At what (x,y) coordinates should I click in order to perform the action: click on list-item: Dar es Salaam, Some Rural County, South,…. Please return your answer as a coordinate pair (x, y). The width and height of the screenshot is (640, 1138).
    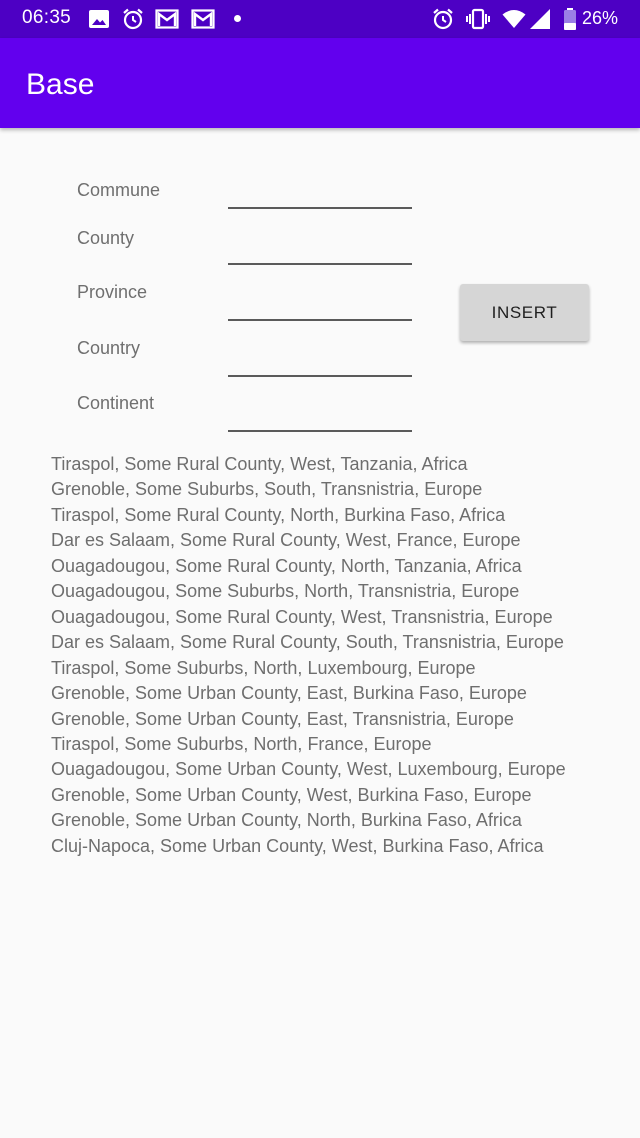
    Looking at the image, I should click on (307, 642).